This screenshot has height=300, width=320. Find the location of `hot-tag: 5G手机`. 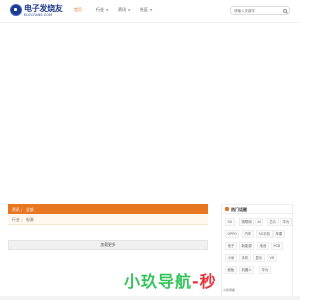

hot-tag: 5G手机 is located at coordinates (264, 234).